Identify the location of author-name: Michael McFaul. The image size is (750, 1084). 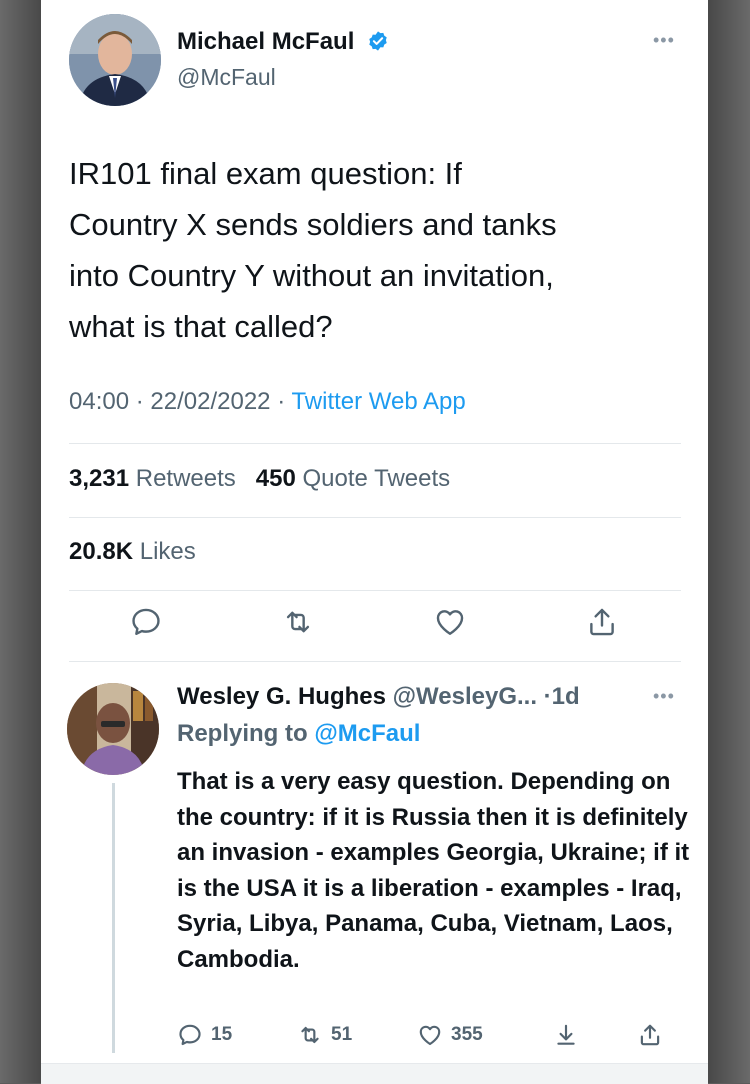
(283, 43).